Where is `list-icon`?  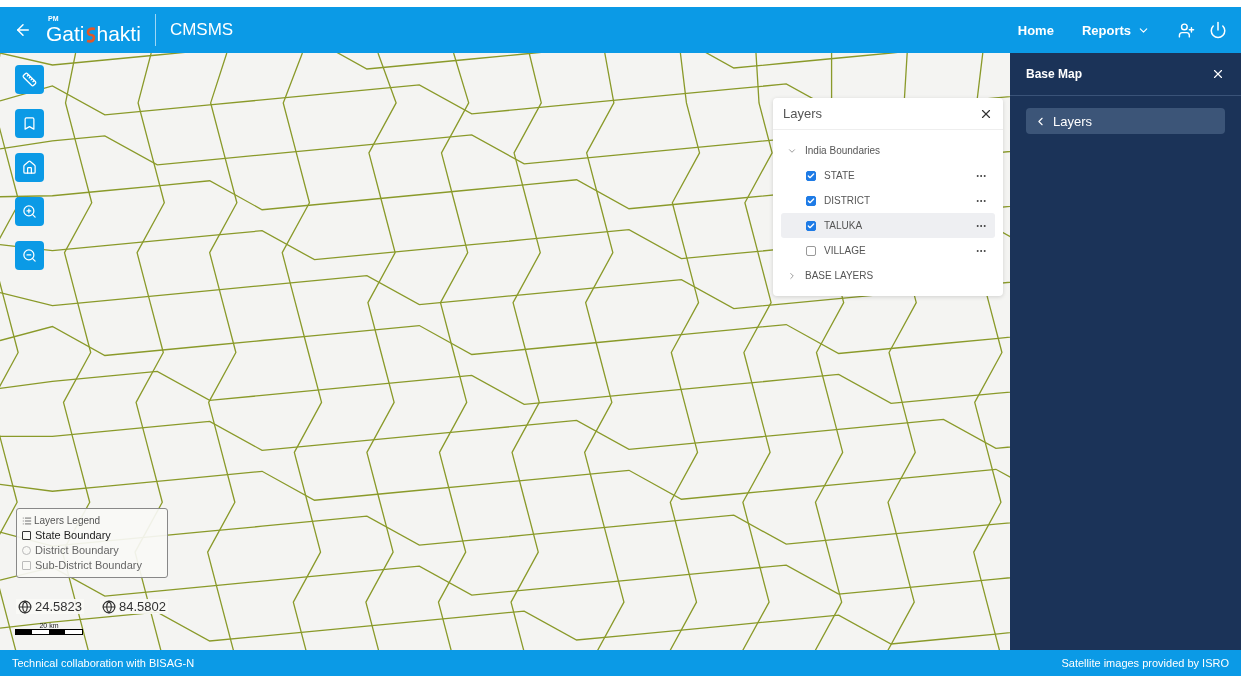 list-icon is located at coordinates (27, 520).